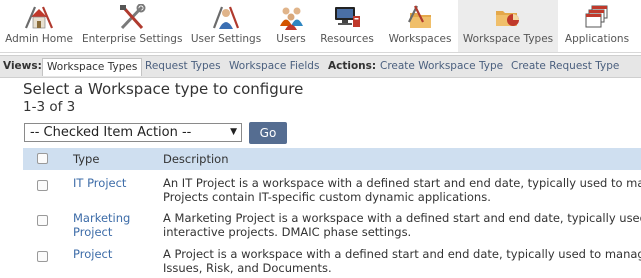  What do you see at coordinates (441, 66) in the screenshot?
I see `action-create-workspace-type: Create Workspace Type` at bounding box center [441, 66].